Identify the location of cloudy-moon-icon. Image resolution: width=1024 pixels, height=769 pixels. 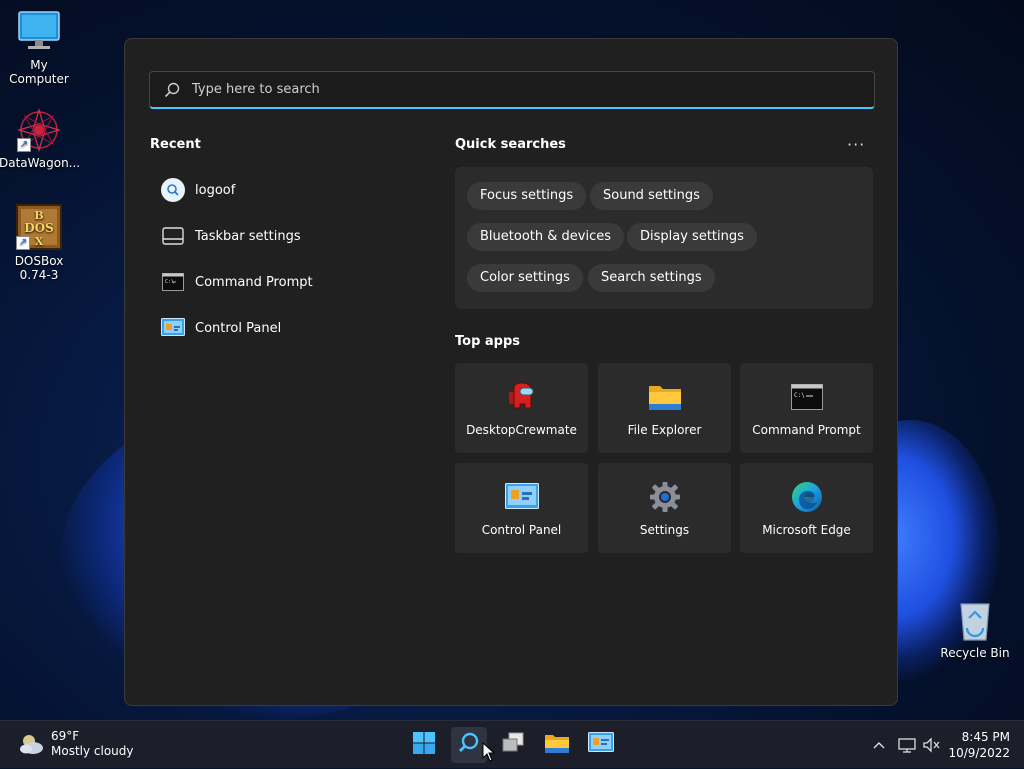
(31, 744).